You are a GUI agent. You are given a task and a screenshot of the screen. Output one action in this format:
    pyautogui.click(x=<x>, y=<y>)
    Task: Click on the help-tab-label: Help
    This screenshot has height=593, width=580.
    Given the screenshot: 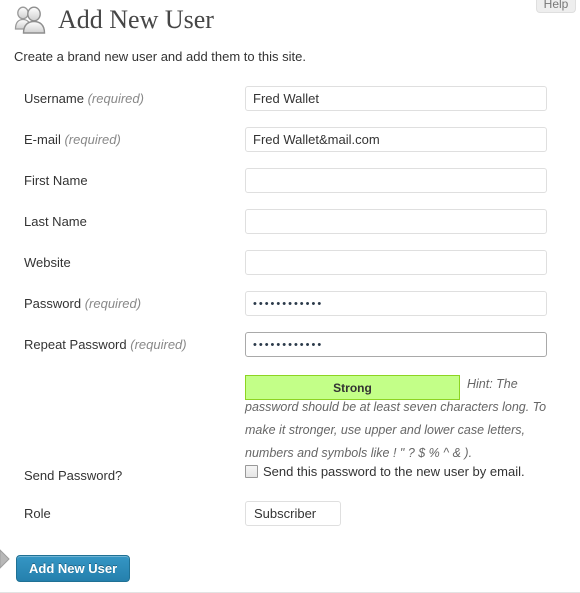 What is the action you would take?
    pyautogui.click(x=556, y=5)
    